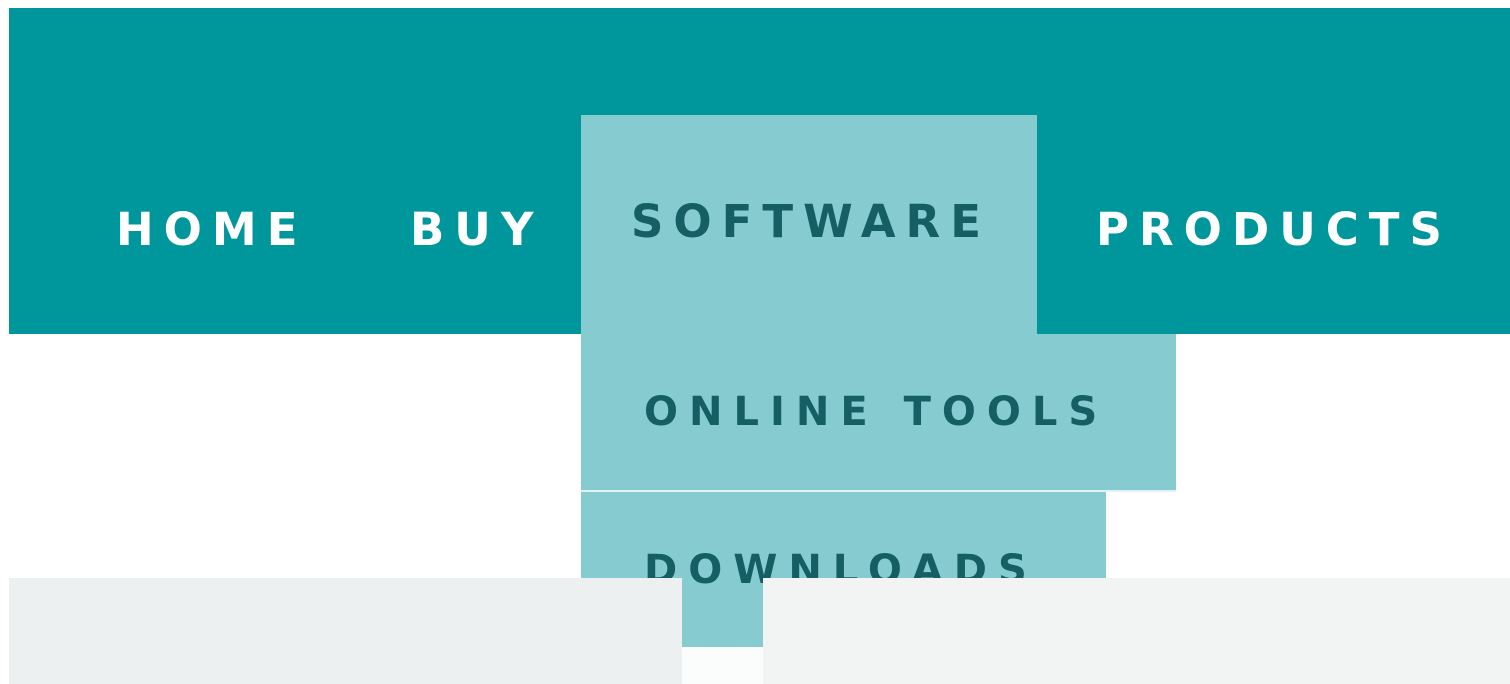 This screenshot has width=1510, height=684. I want to click on dropdown-item-online-tools: ONLINE TOOLS, so click(878, 412).